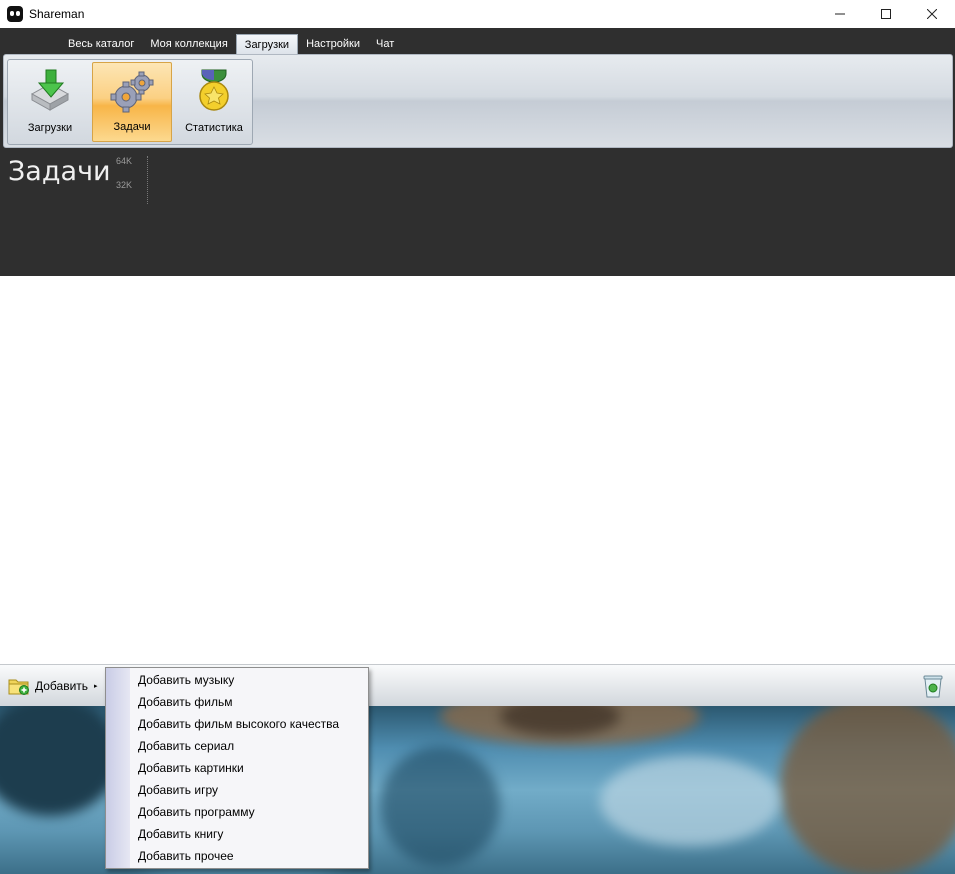 This screenshot has width=955, height=874. Describe the element at coordinates (101, 44) in the screenshot. I see `menu-catalog: Весь каталог` at that location.